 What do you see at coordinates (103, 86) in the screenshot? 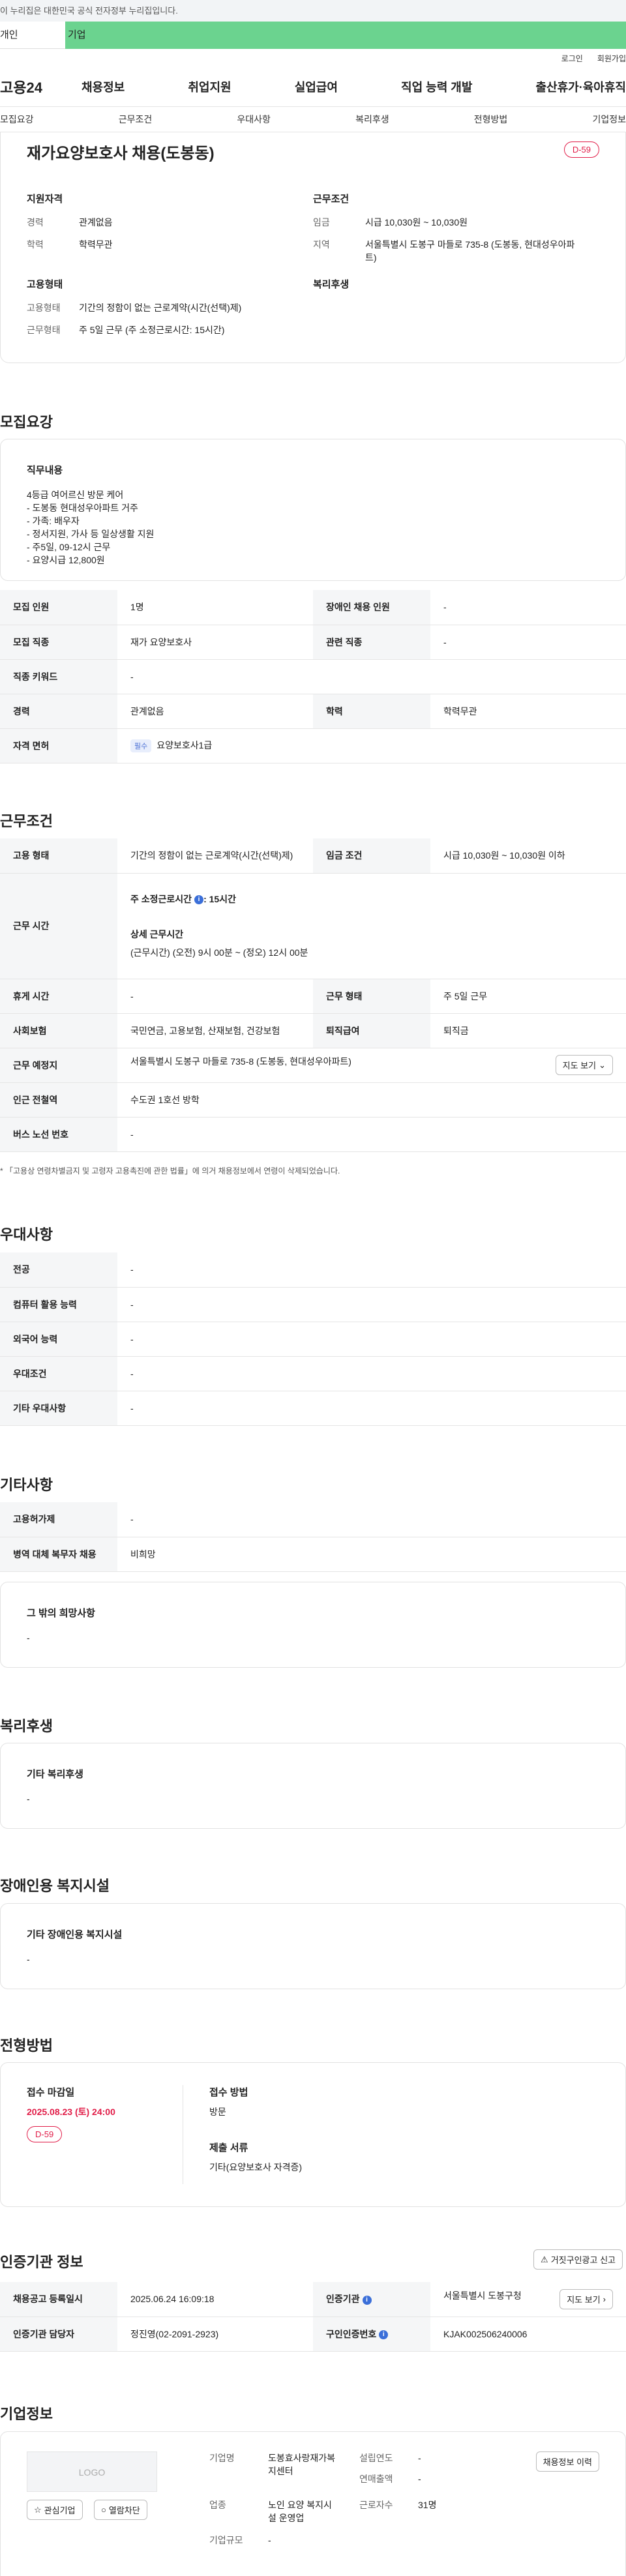
I see `menu-jobs: 채용정보` at bounding box center [103, 86].